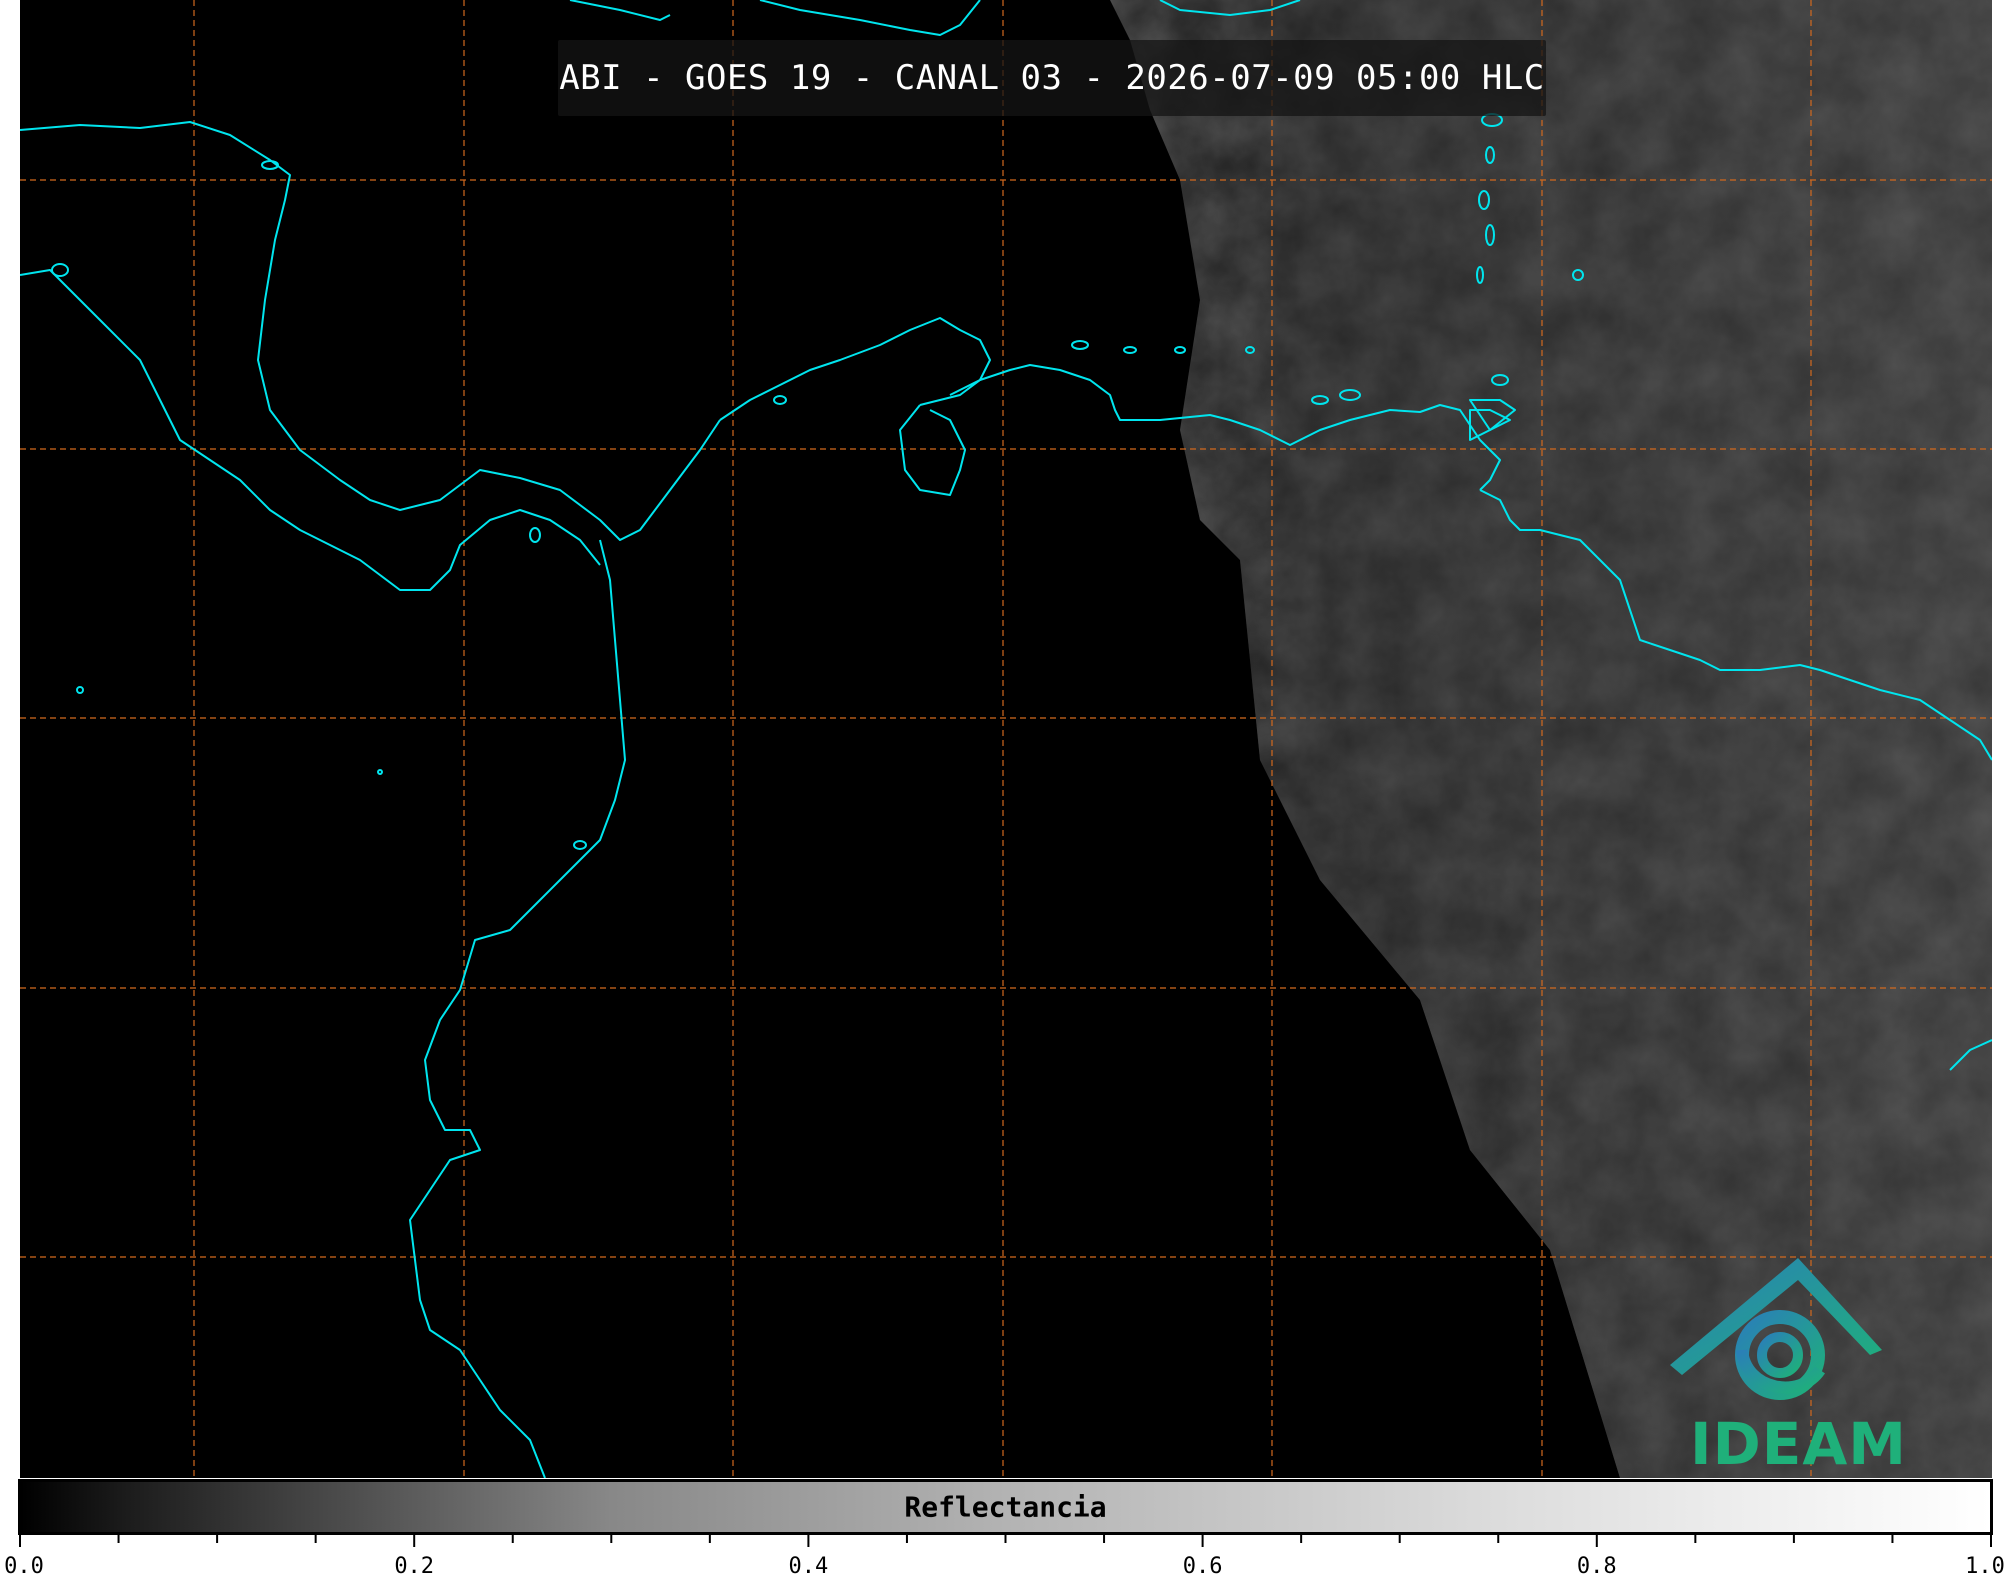 The width and height of the screenshot is (2011, 1579). Describe the element at coordinates (1985, 1566) in the screenshot. I see `colorbar-tick-label: 1.0` at that location.